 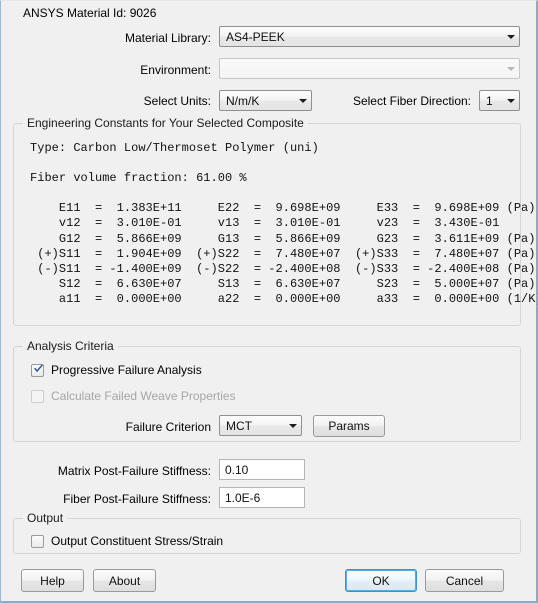 I want to click on calculate-failed-weave-properties-checkbox: Calculate Failed Weave Properties, so click(x=133, y=396).